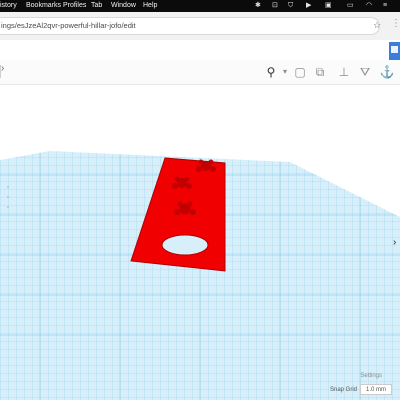 The image size is (400, 405). I want to click on snap-grid-label: Snap Grid, so click(343, 390).